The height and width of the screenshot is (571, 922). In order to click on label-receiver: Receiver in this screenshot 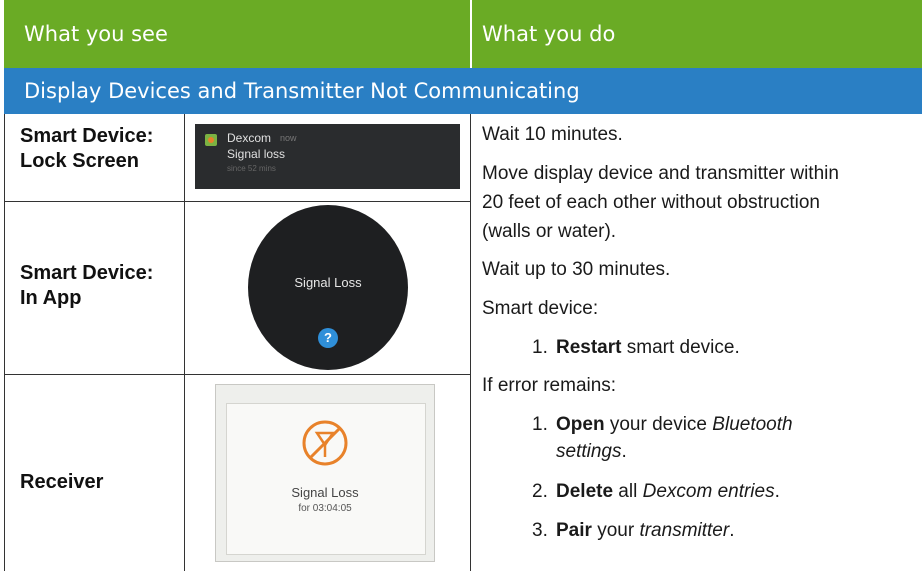, I will do `click(62, 482)`.